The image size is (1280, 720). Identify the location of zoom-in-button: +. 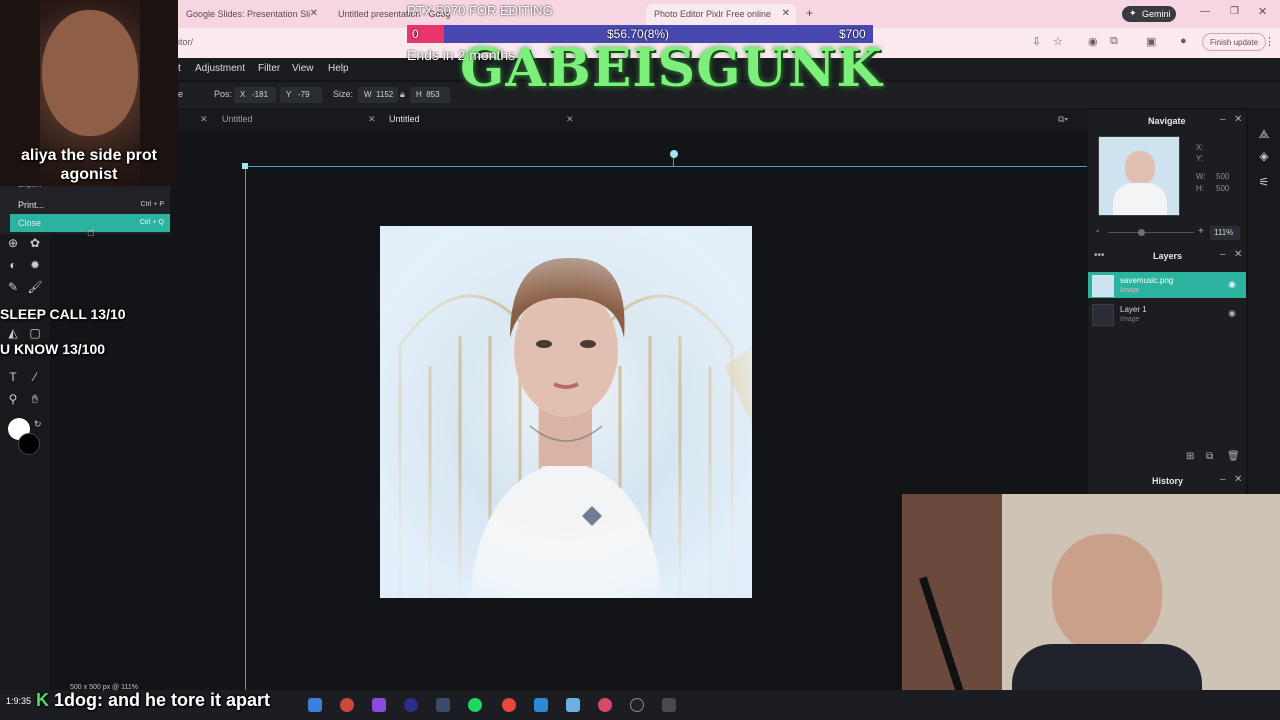
(1201, 231).